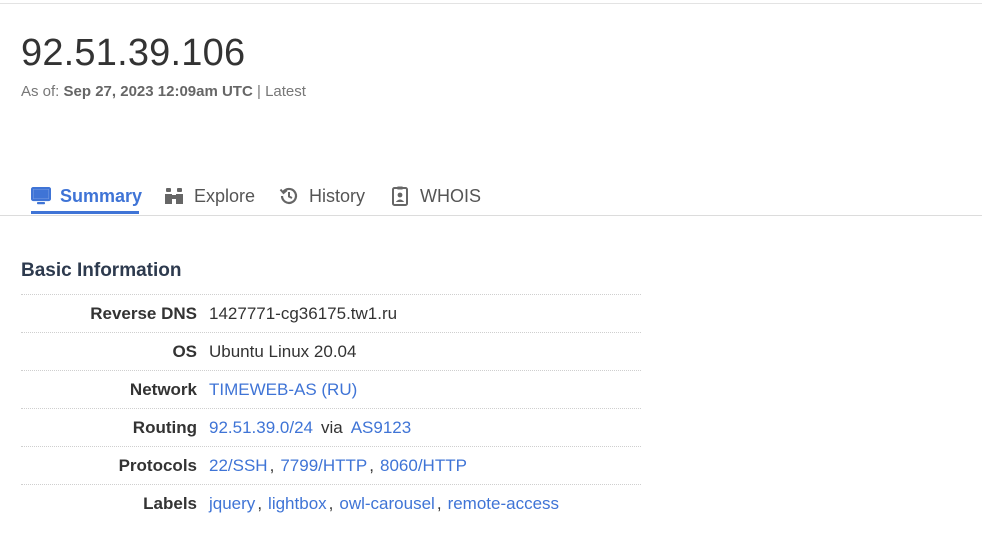 The image size is (982, 552). Describe the element at coordinates (158, 91) in the screenshot. I see `as-of-date: Sep 27, 2023 12:09am UTC` at that location.